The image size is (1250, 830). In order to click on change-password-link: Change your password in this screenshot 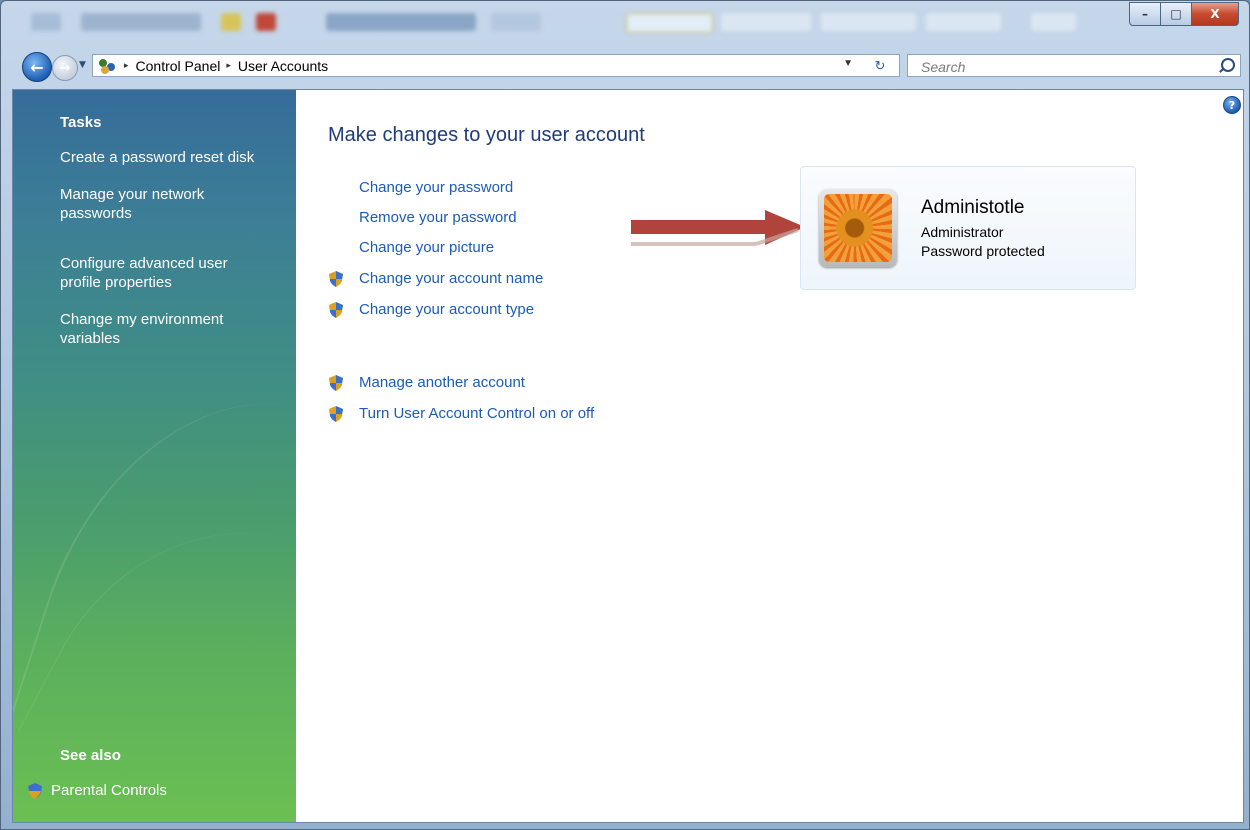, I will do `click(436, 187)`.